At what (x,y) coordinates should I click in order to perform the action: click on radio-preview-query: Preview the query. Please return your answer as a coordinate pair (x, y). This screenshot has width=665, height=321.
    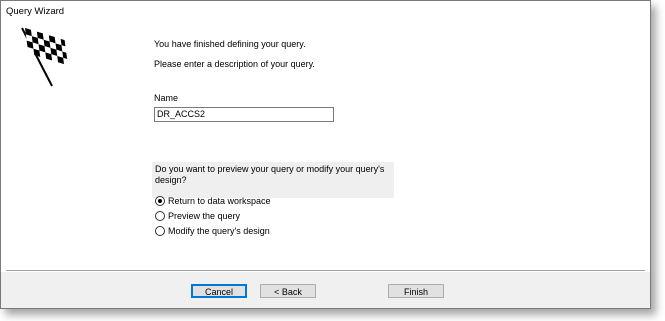
    Looking at the image, I should click on (197, 216).